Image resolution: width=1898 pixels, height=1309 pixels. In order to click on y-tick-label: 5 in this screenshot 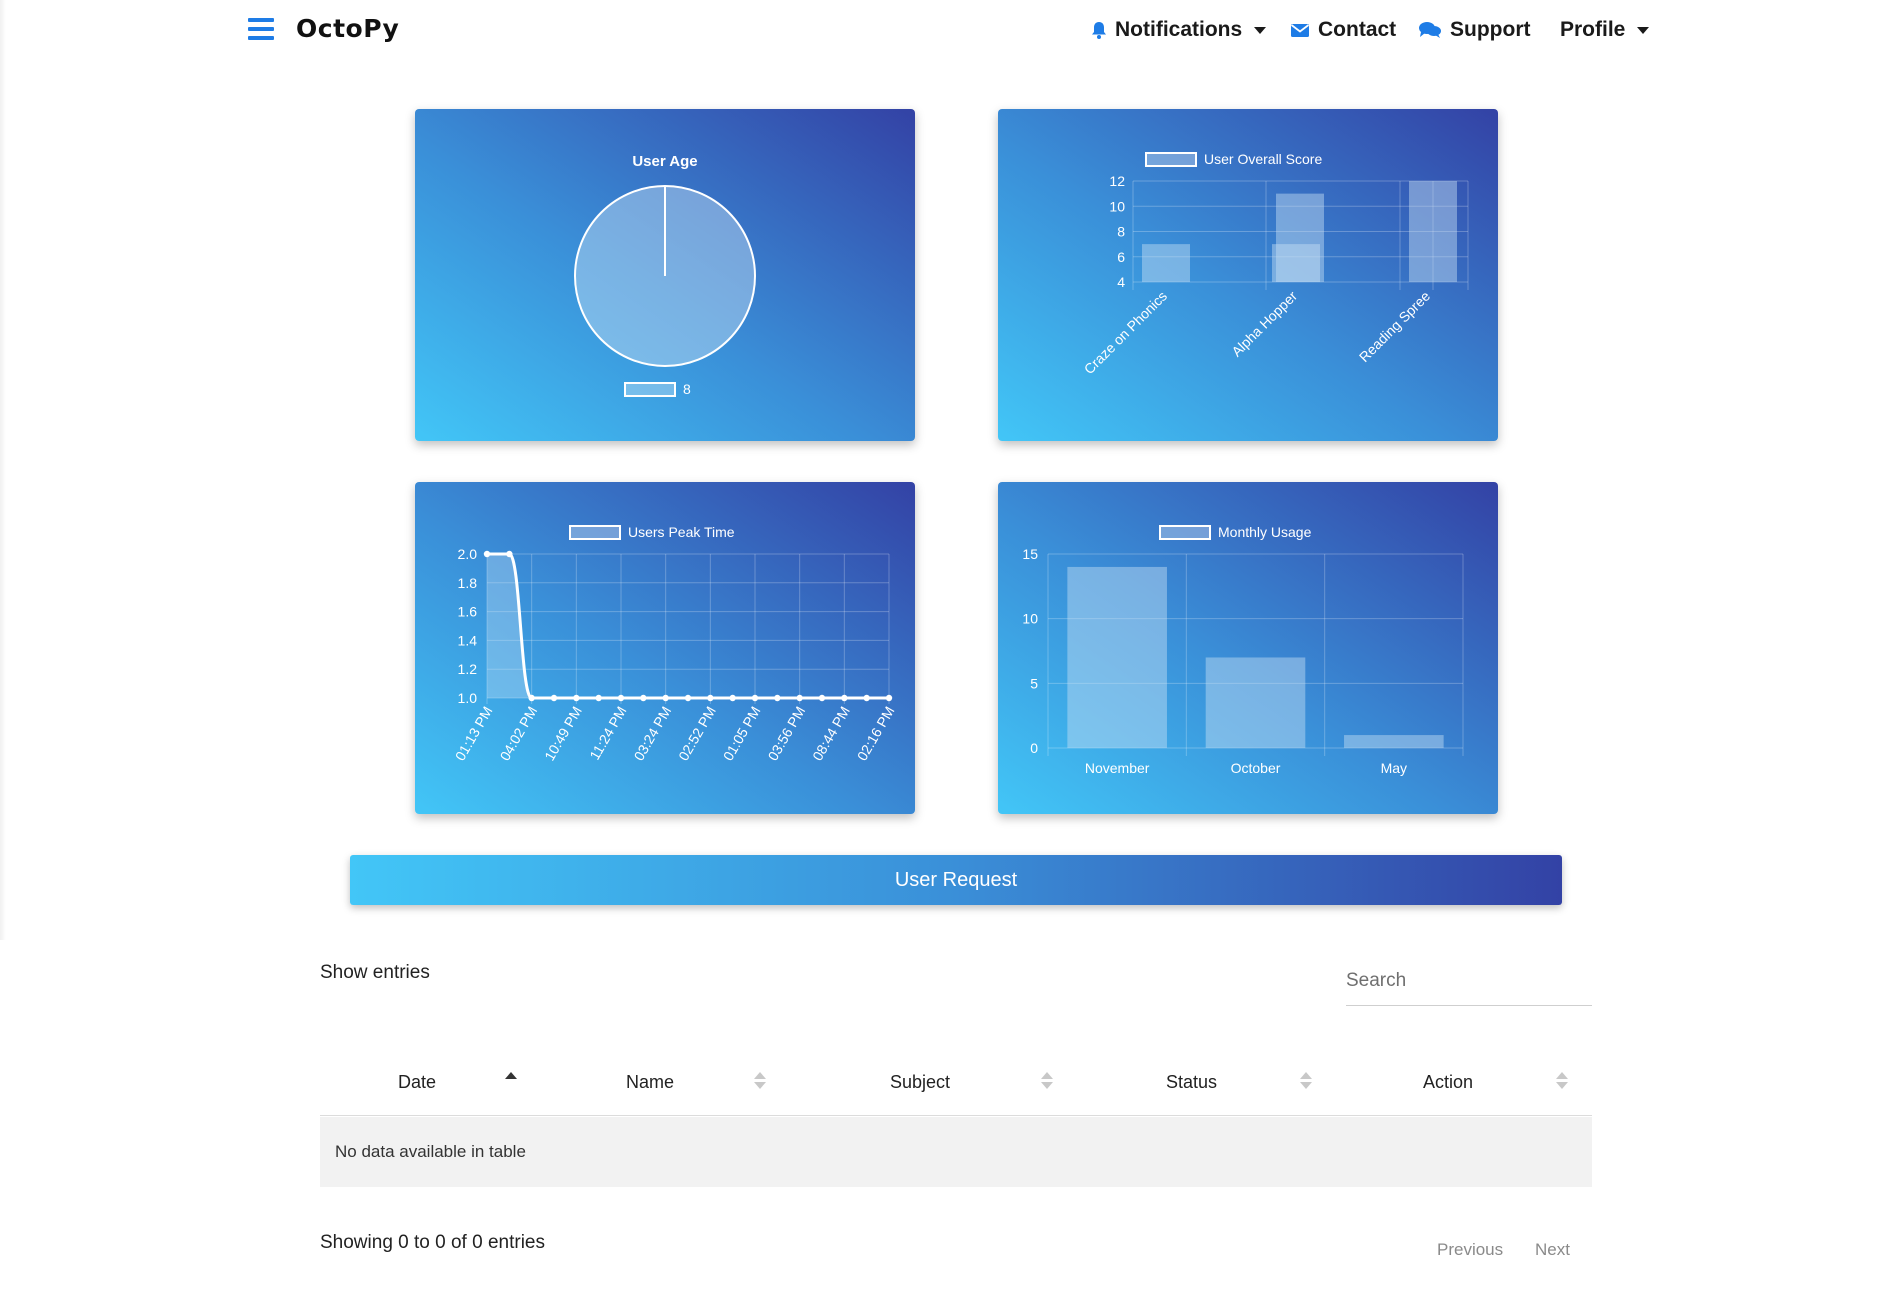, I will do `click(1034, 683)`.